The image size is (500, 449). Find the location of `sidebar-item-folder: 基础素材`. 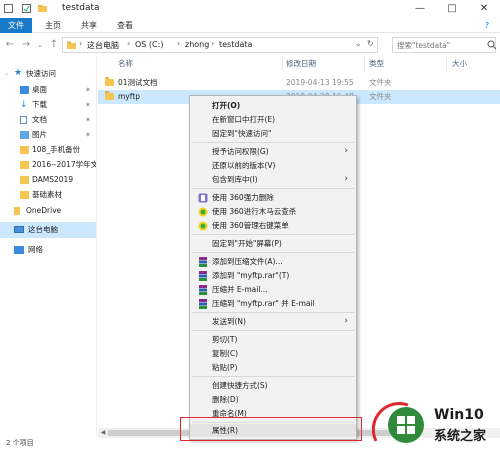

sidebar-item-folder: 基础素材 is located at coordinates (48, 195).